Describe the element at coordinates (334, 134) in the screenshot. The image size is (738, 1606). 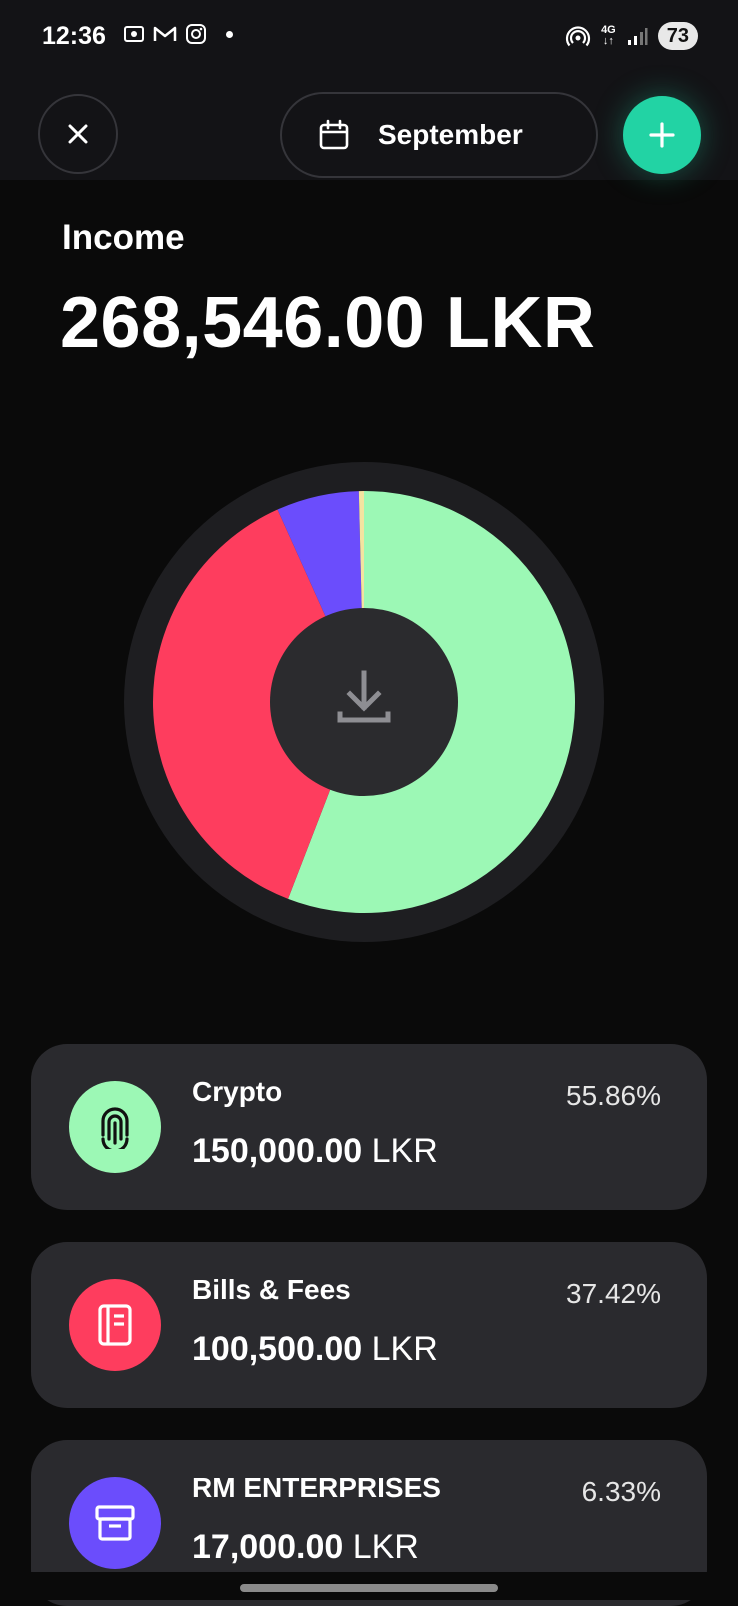
I see `calendar-icon` at that location.